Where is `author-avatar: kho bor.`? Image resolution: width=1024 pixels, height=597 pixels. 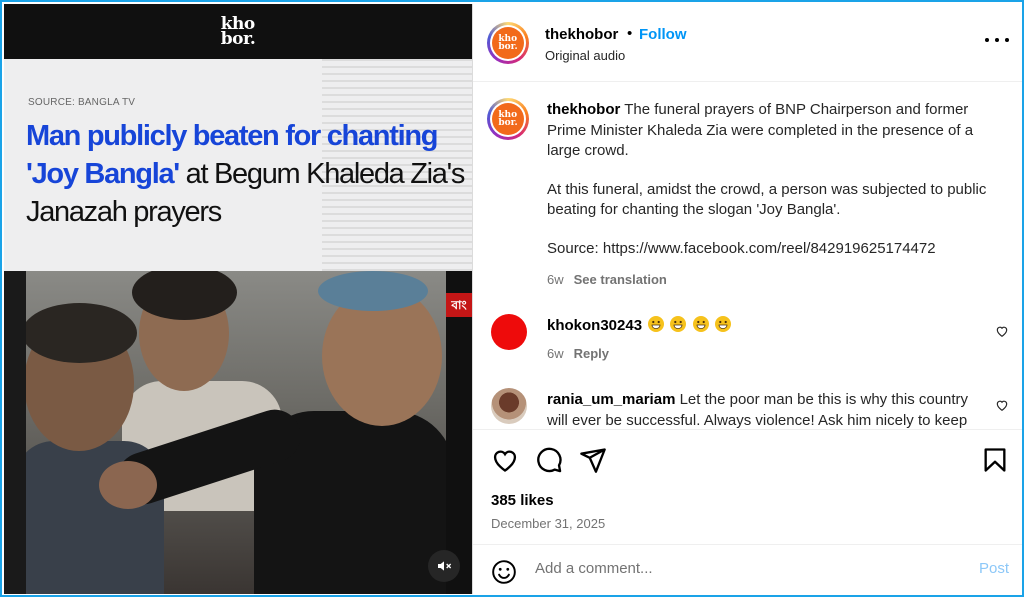 author-avatar: kho bor. is located at coordinates (508, 43).